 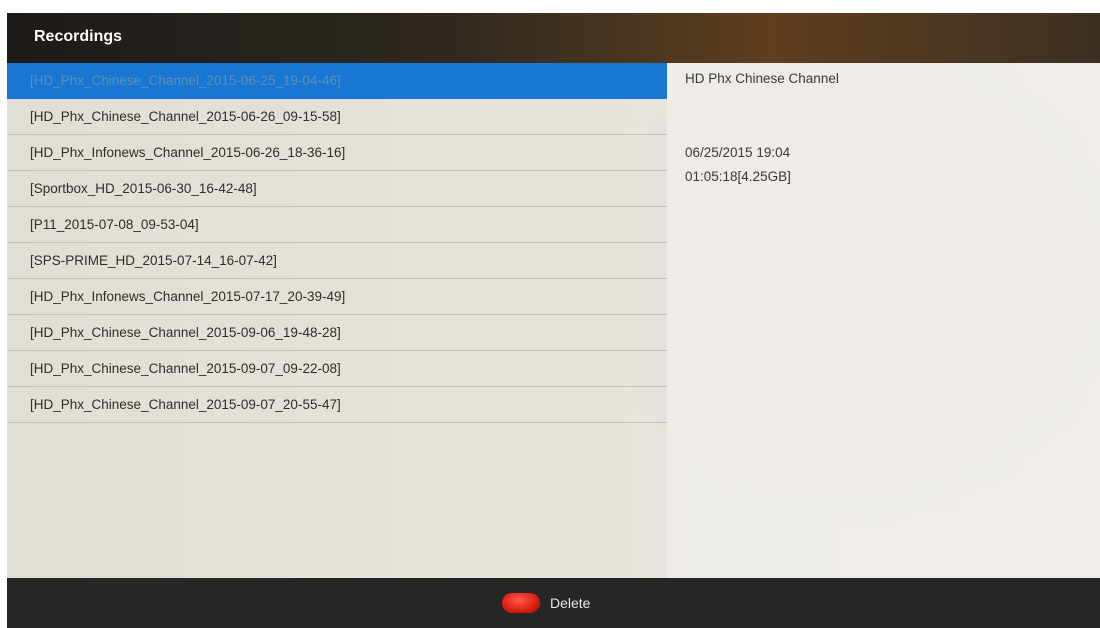 What do you see at coordinates (78, 36) in the screenshot?
I see `page-title: Recordings` at bounding box center [78, 36].